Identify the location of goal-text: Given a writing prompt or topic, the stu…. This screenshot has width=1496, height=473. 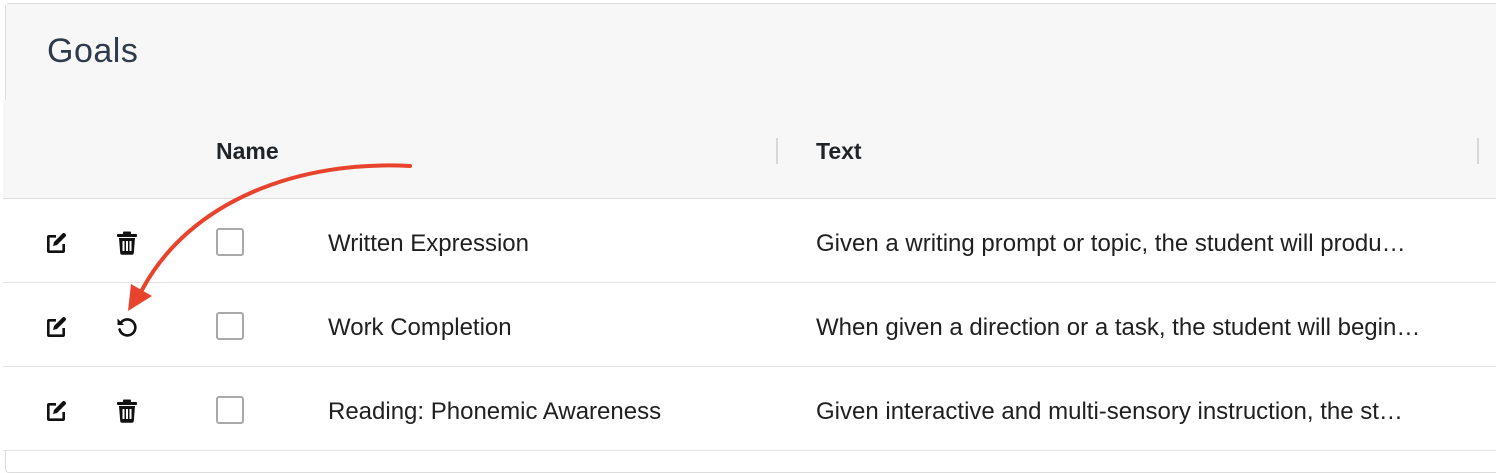
(1111, 243).